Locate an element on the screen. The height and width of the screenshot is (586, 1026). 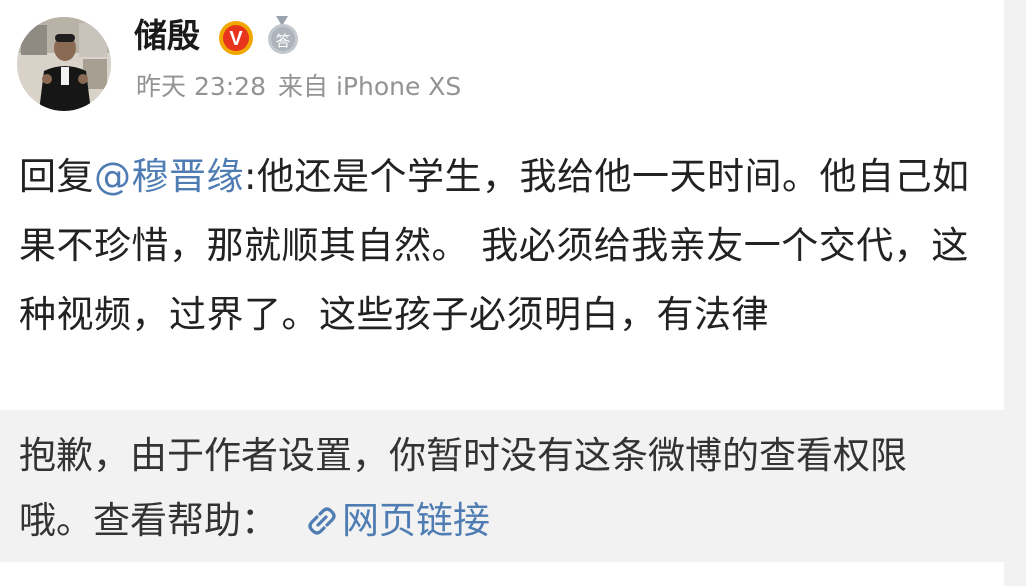
verified-v-letter: V is located at coordinates (236, 39).